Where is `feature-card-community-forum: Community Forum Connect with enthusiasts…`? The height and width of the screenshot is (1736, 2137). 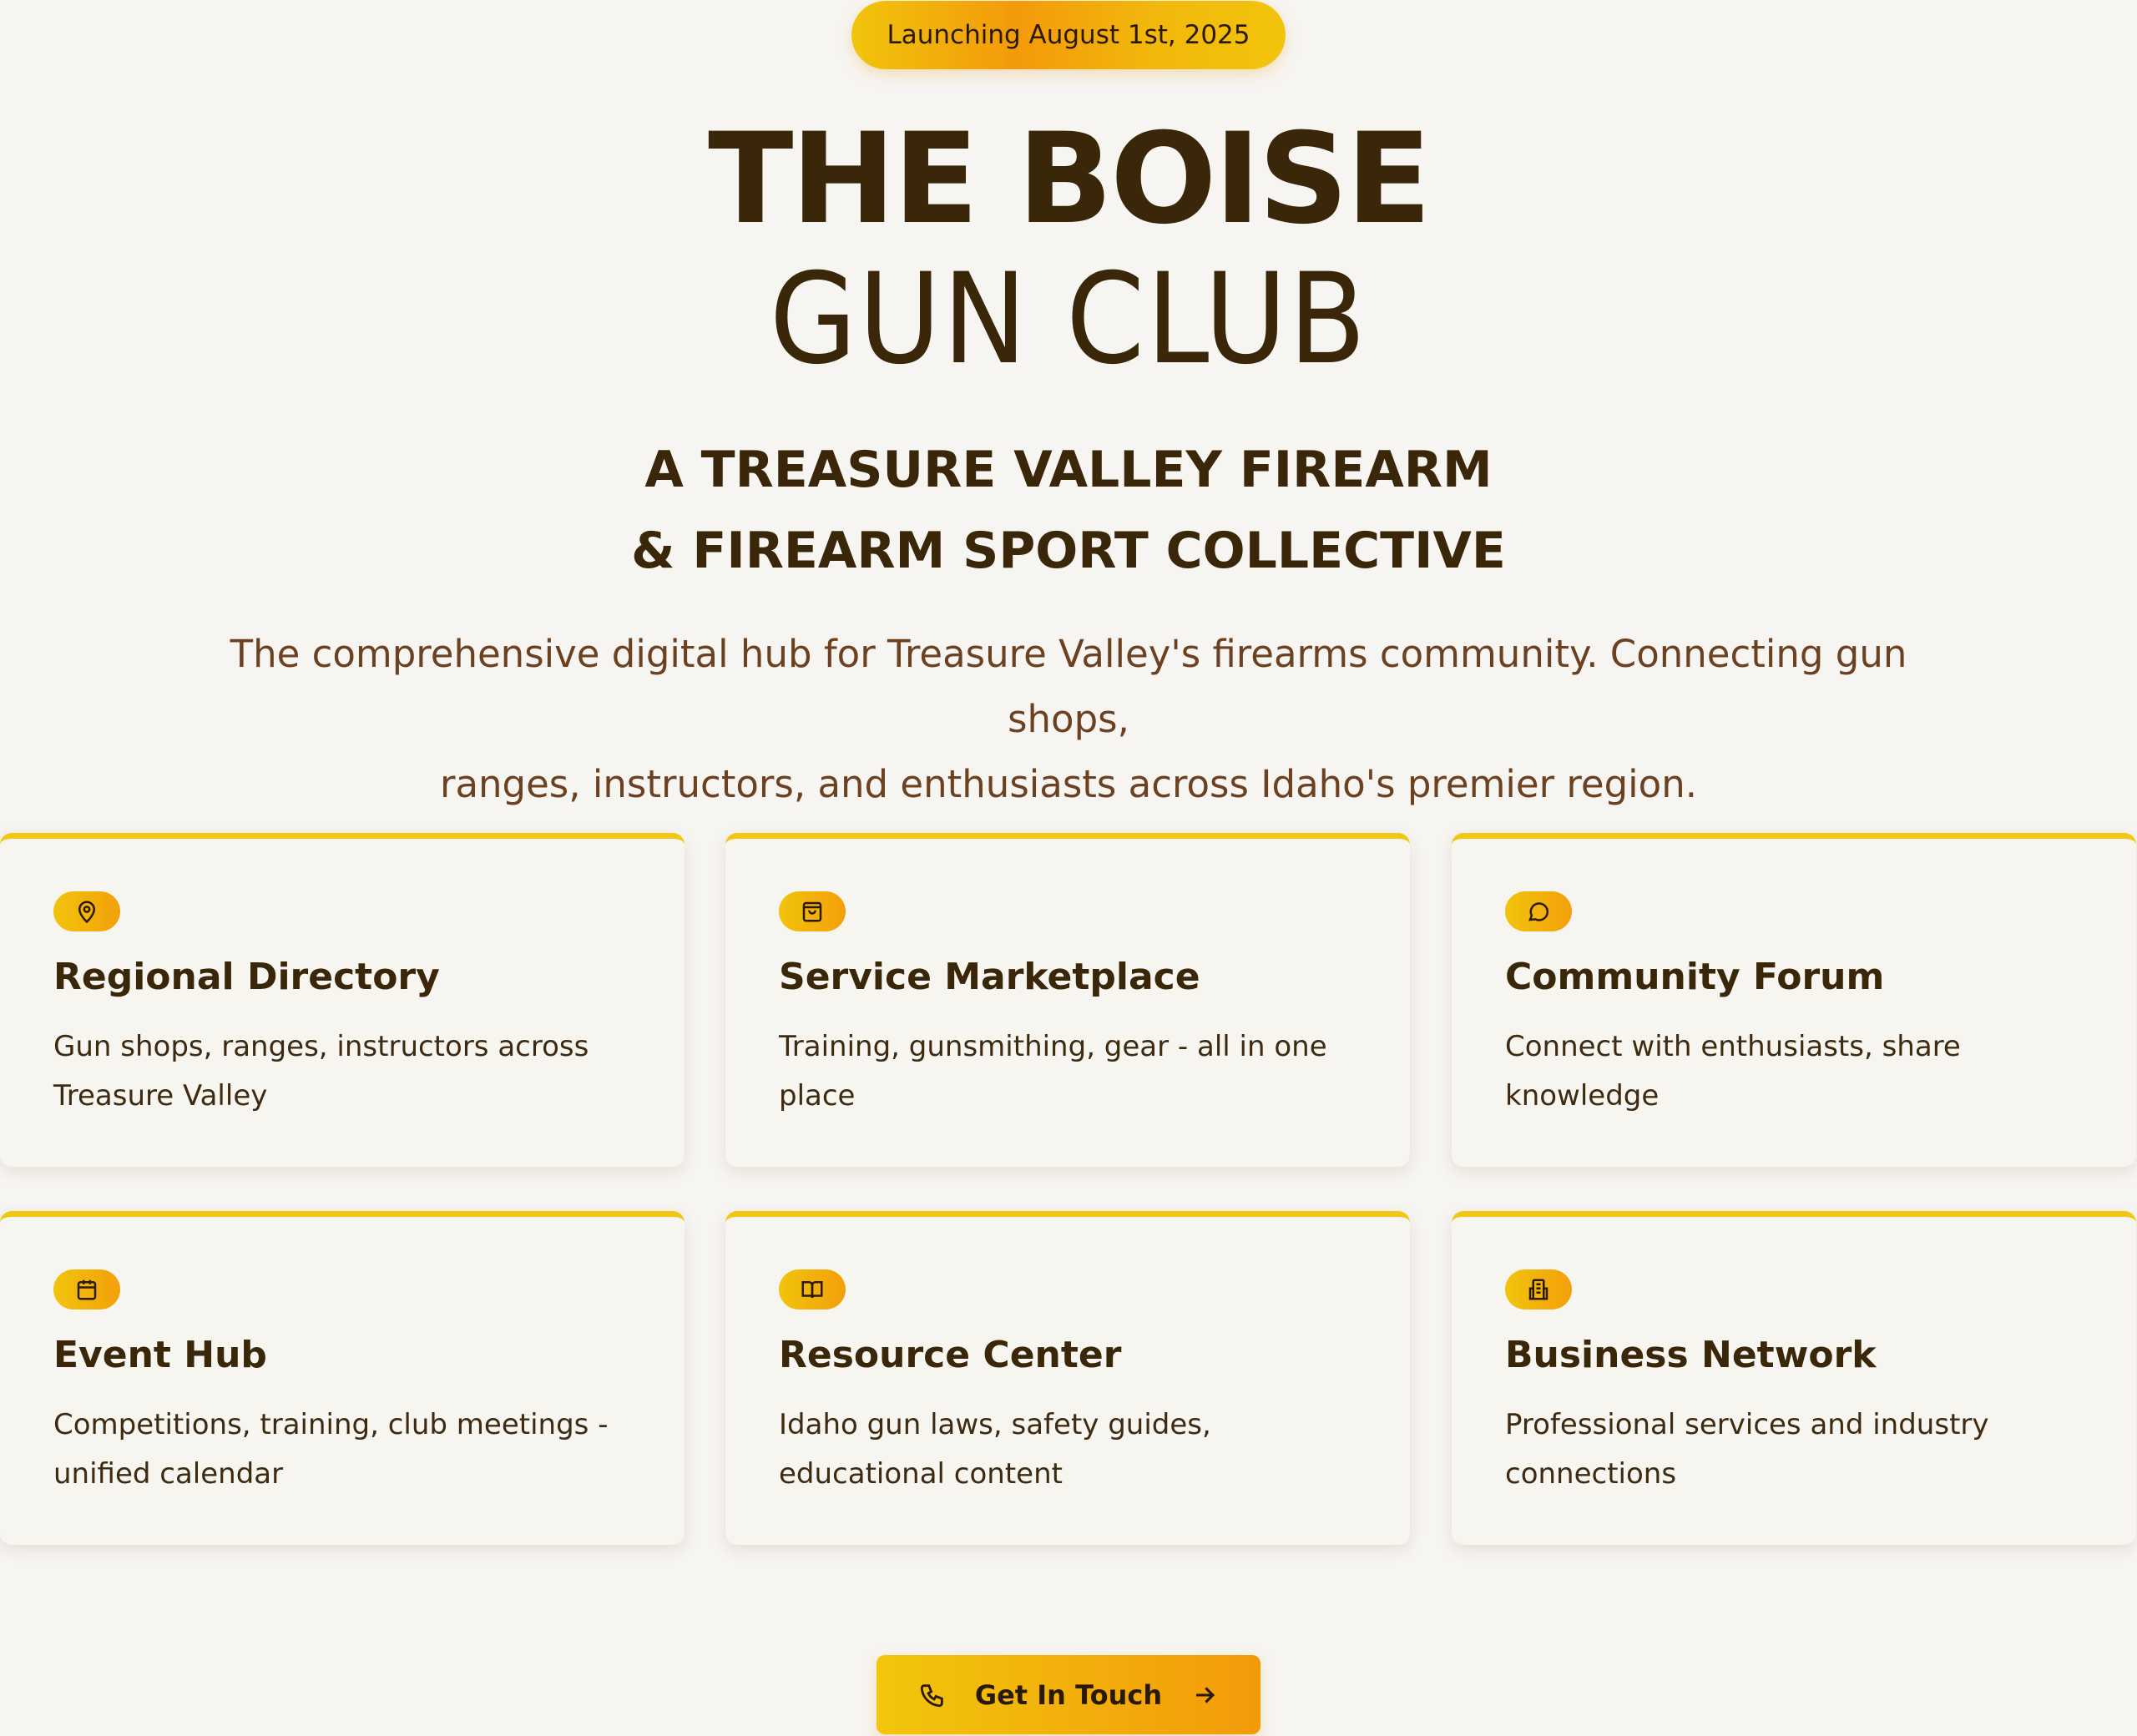 feature-card-community-forum: Community Forum Connect with enthusiasts… is located at coordinates (1794, 1000).